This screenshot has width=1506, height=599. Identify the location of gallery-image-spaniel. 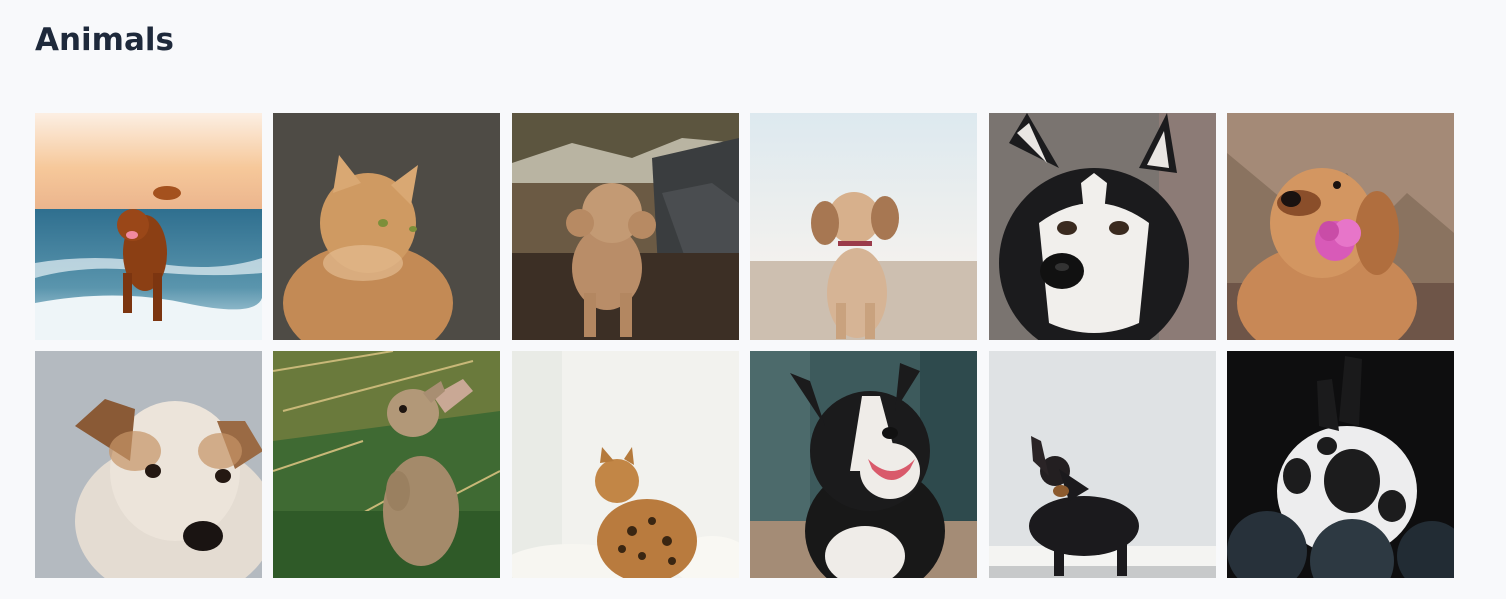
(864, 226).